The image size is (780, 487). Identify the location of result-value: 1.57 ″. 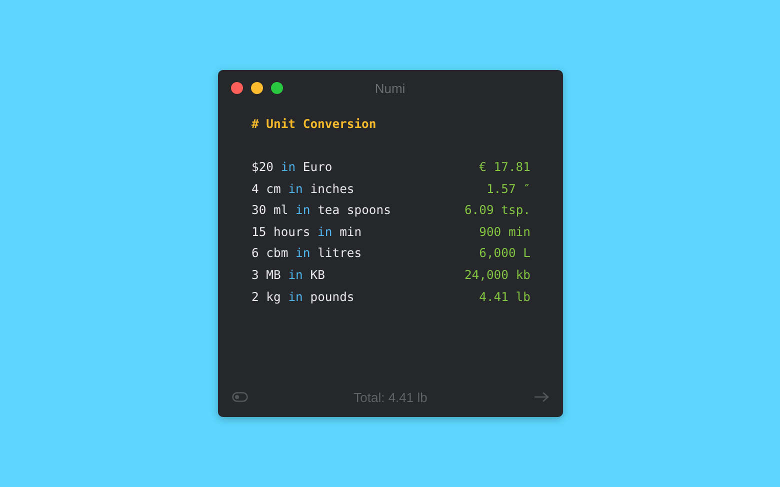
(508, 189).